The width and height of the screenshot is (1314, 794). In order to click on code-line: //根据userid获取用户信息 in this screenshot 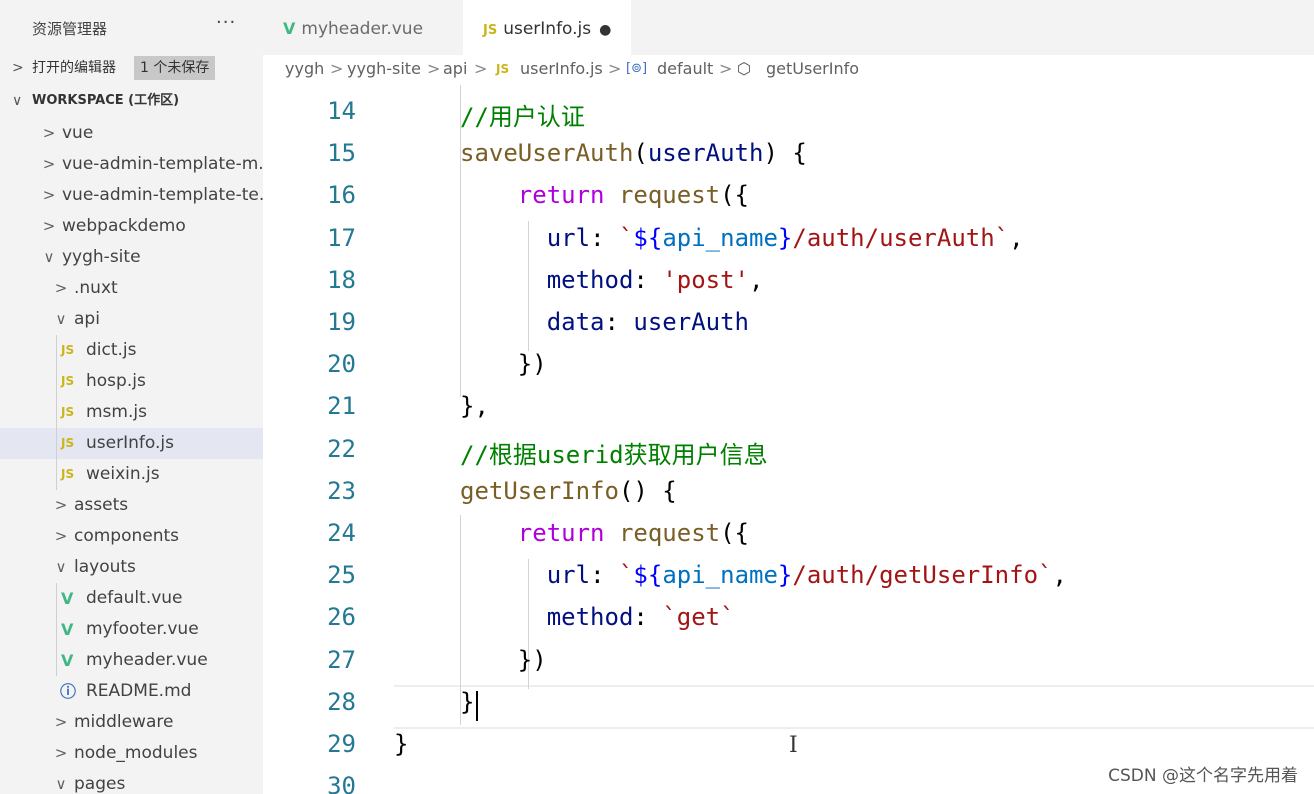, I will do `click(614, 452)`.